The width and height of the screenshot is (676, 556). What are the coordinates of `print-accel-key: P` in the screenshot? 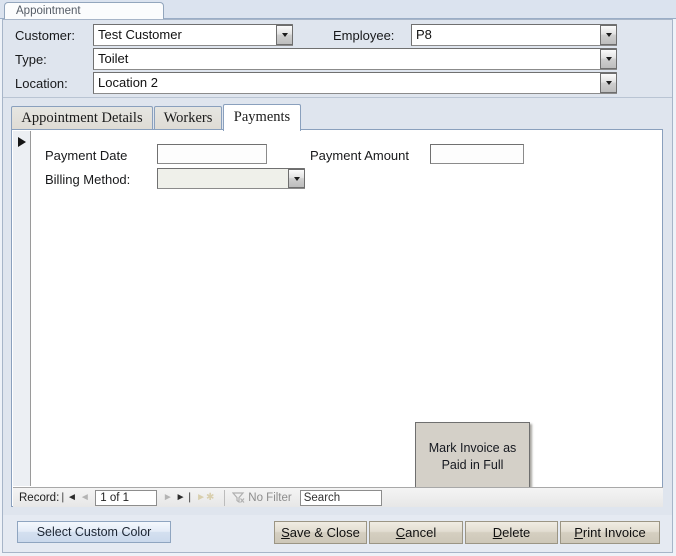 It's located at (578, 532).